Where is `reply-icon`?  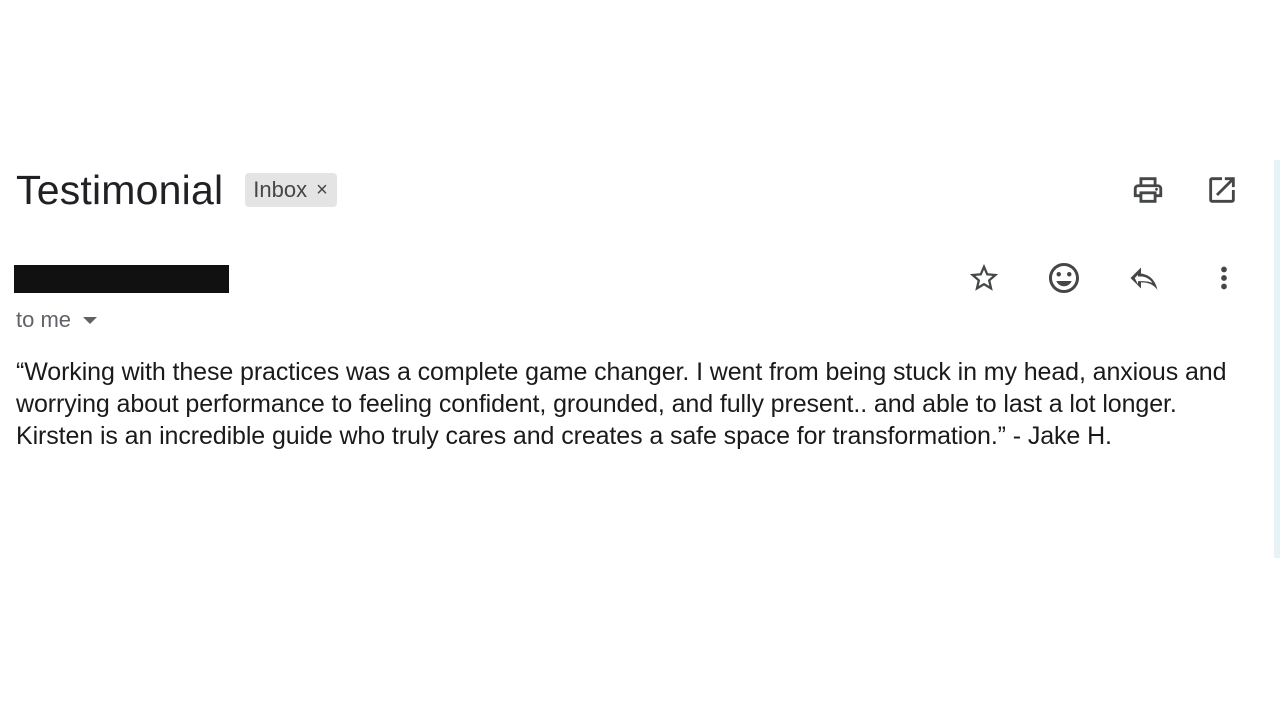 reply-icon is located at coordinates (1144, 278).